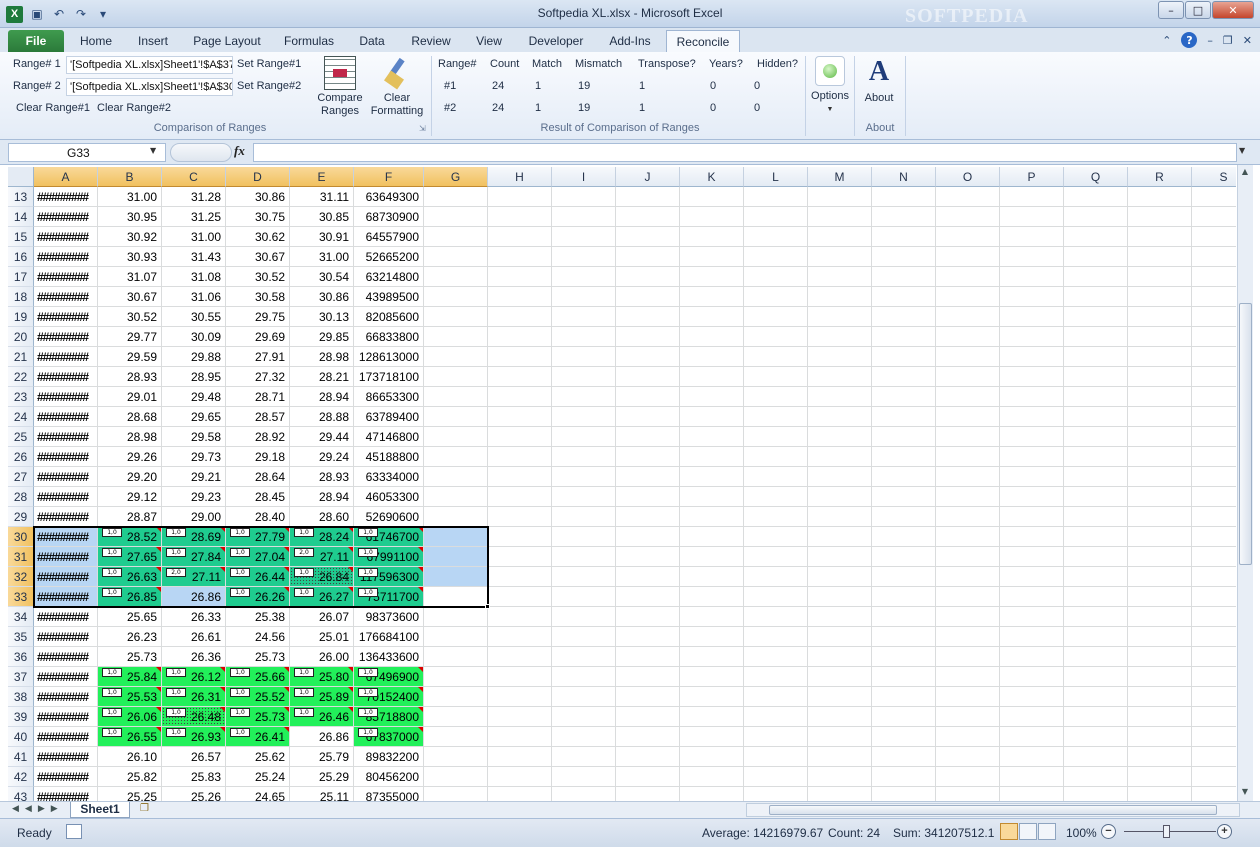 Image resolution: width=1260 pixels, height=847 pixels. Describe the element at coordinates (21, 757) in the screenshot. I see `row-header: 41` at that location.